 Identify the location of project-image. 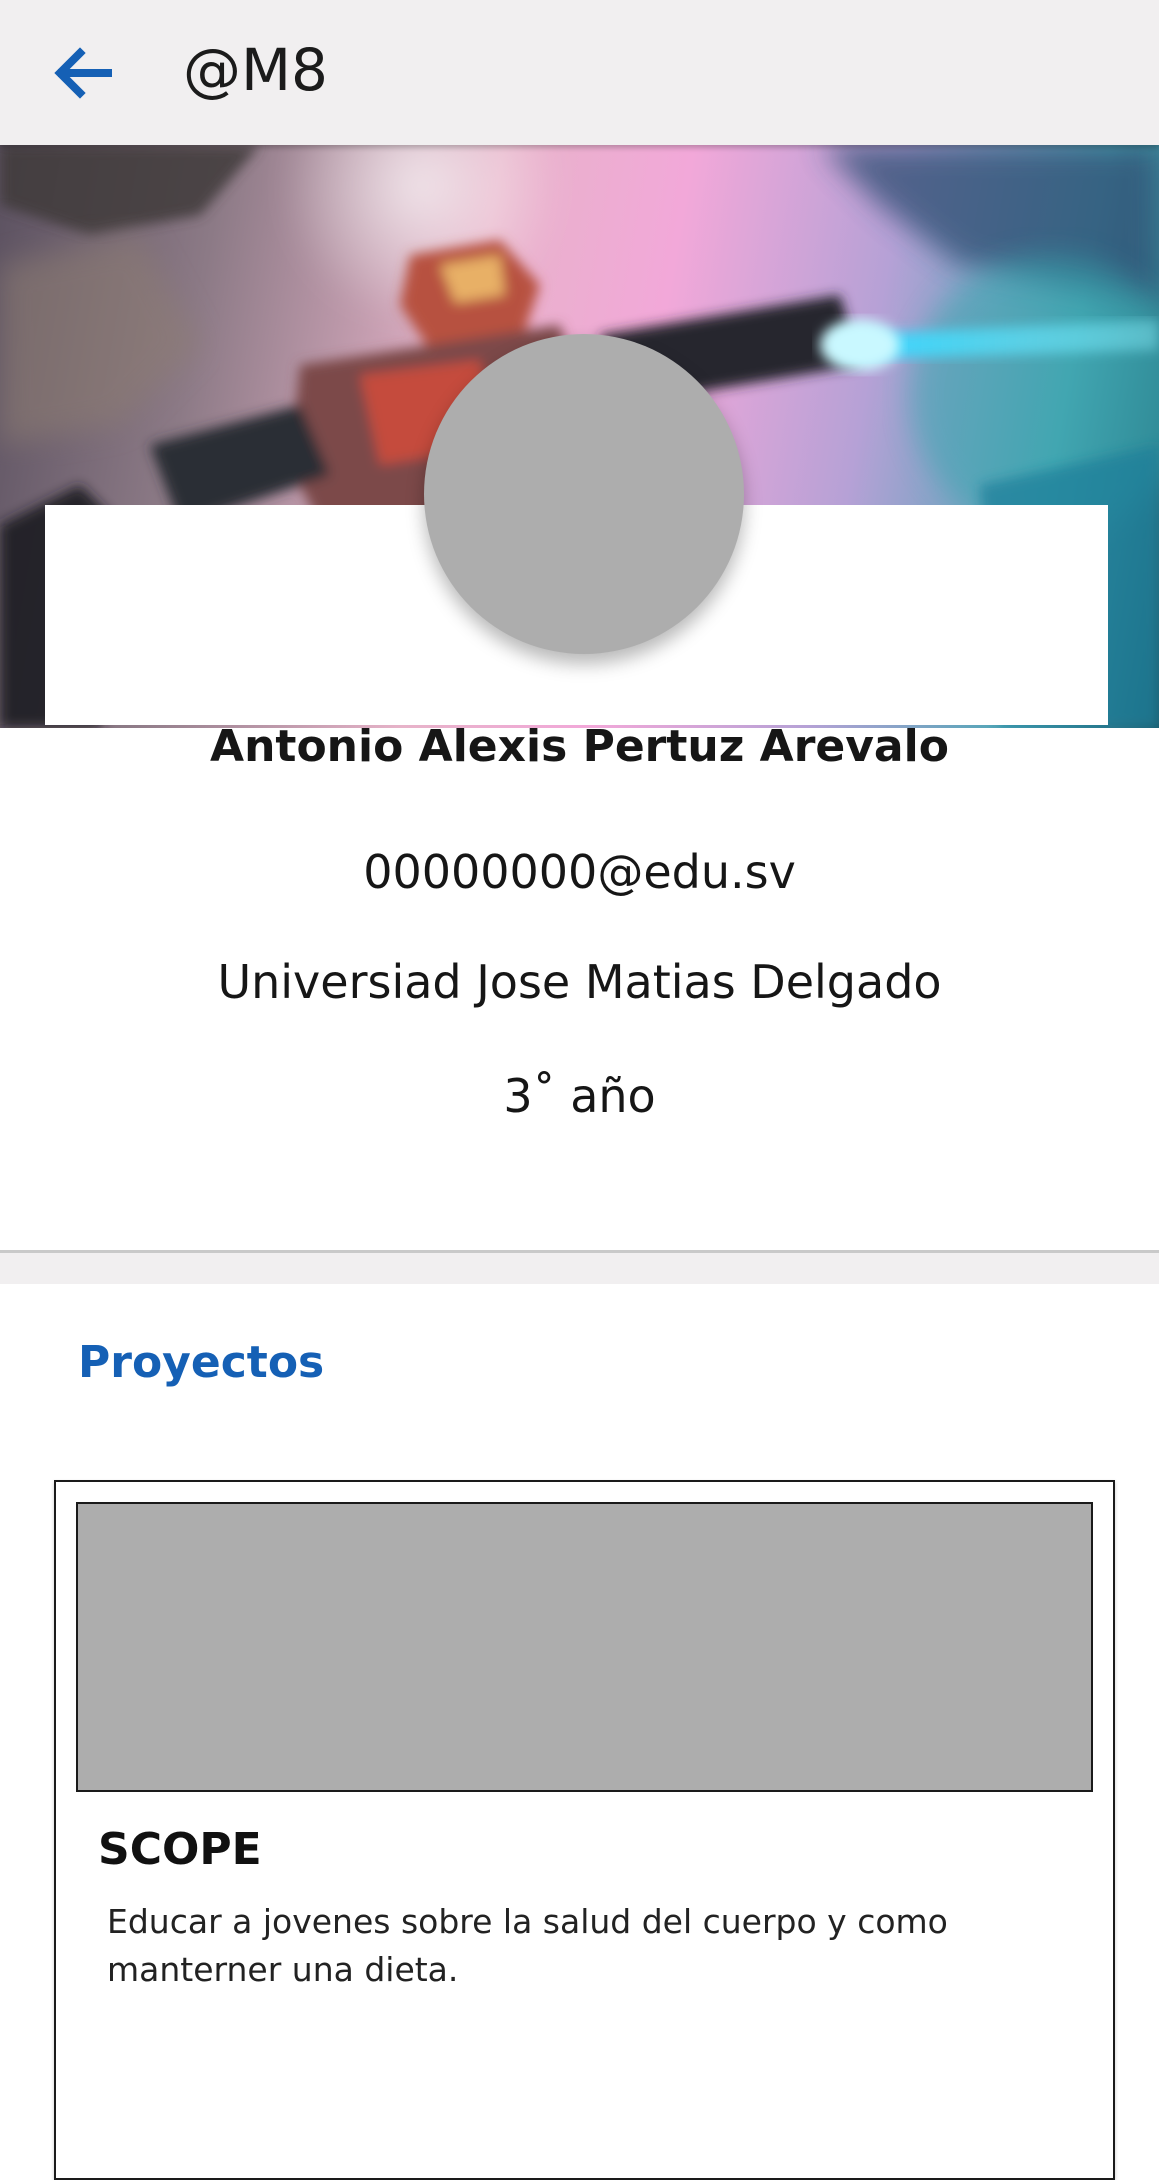
(584, 1647).